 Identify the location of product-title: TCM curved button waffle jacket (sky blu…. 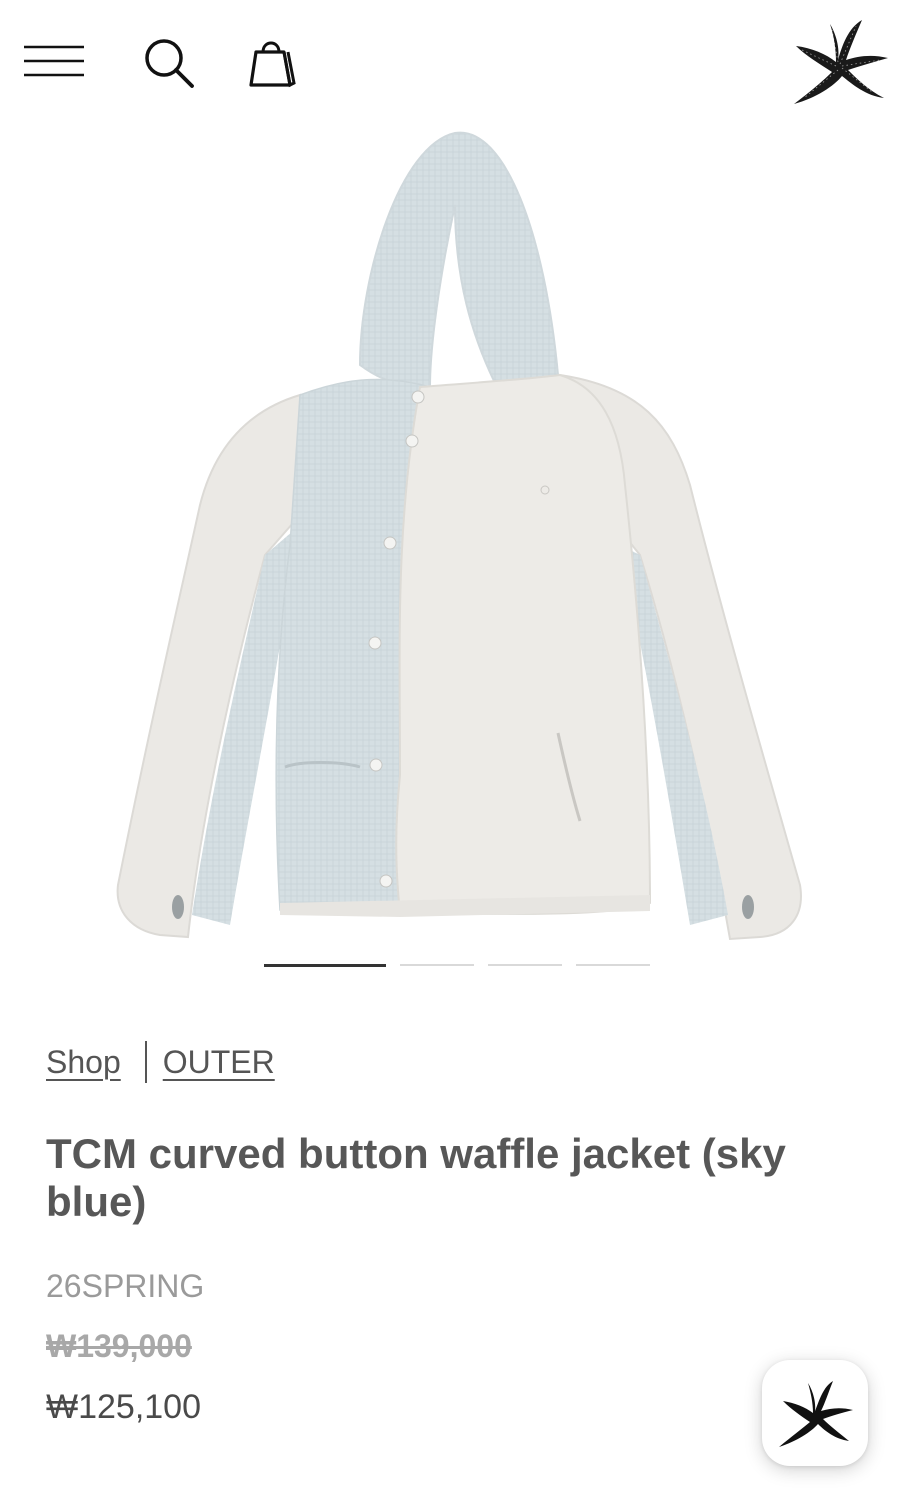
(416, 1177).